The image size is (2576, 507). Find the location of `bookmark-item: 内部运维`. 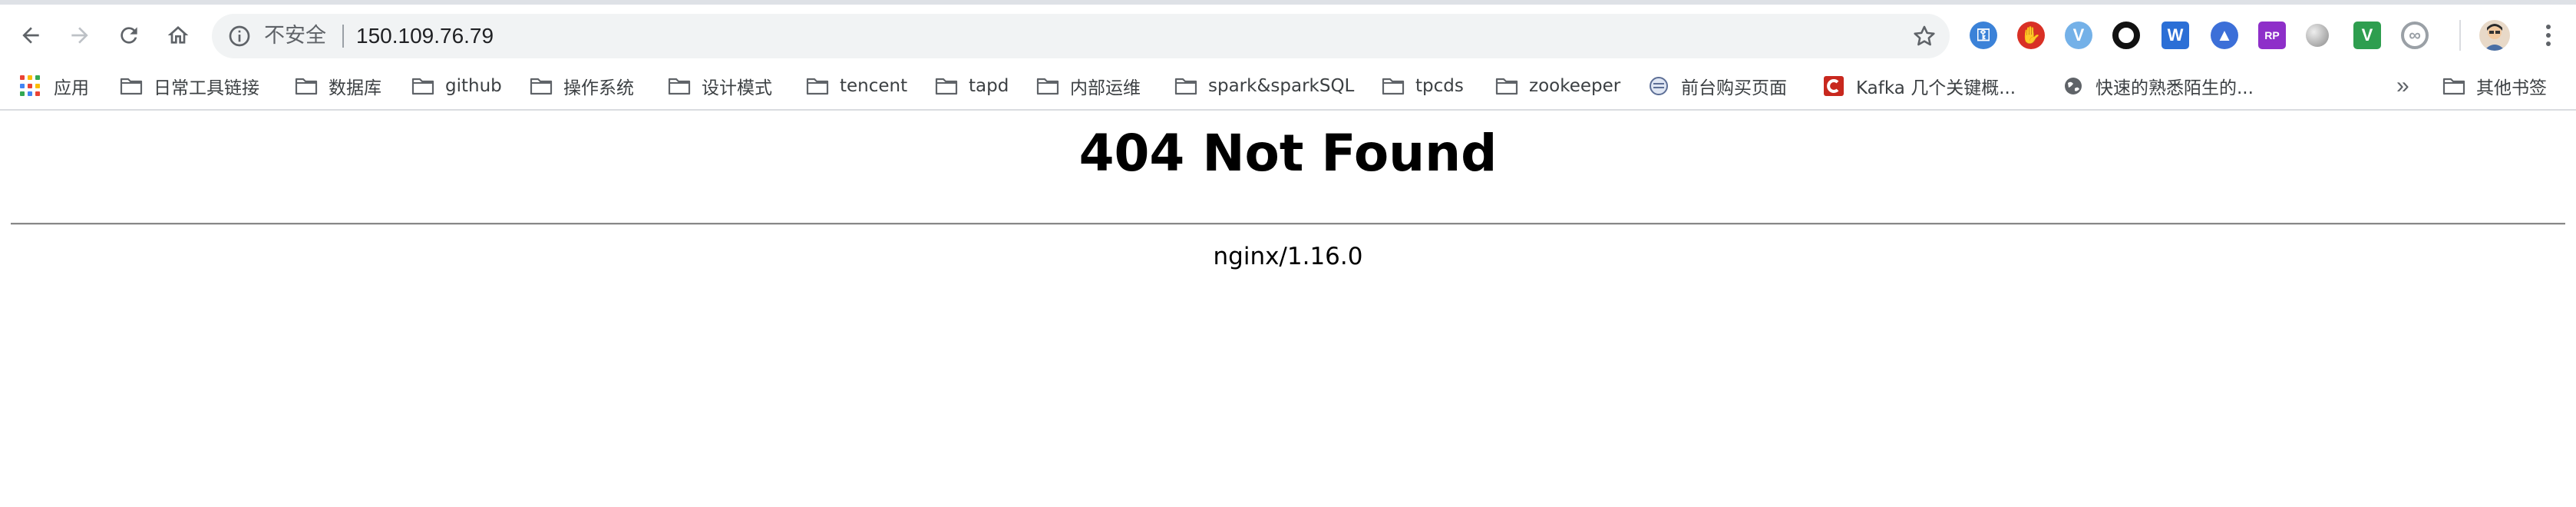

bookmark-item: 内部运维 is located at coordinates (1088, 86).